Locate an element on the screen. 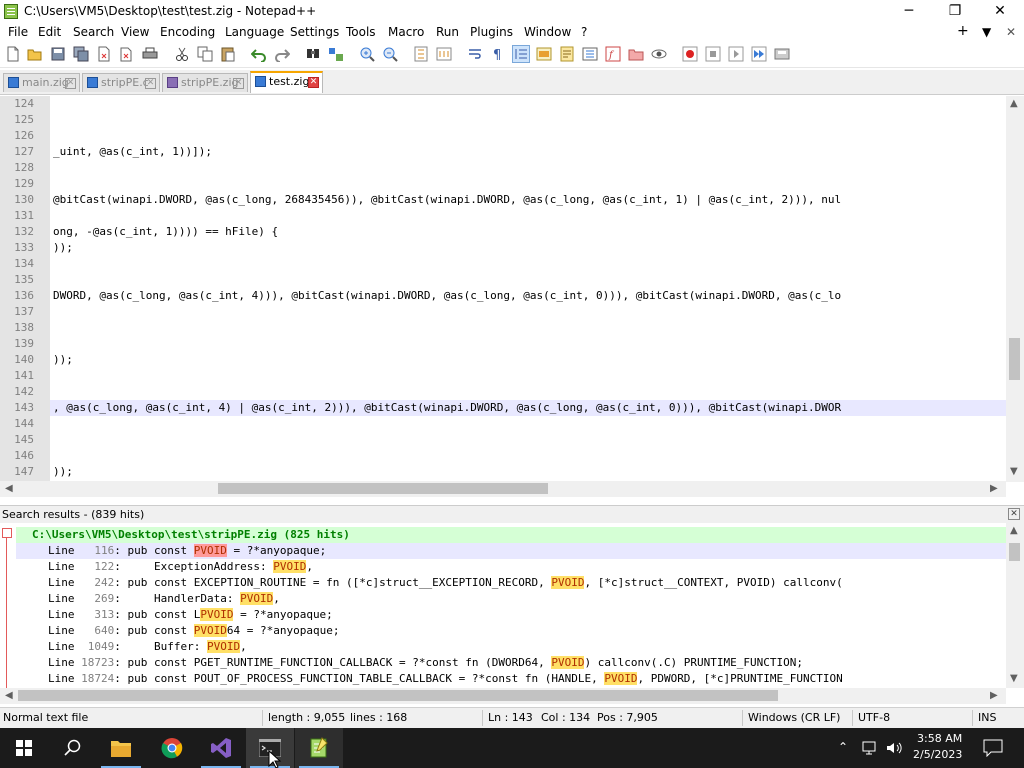  visual-studio-taskbar-button is located at coordinates (221, 748).